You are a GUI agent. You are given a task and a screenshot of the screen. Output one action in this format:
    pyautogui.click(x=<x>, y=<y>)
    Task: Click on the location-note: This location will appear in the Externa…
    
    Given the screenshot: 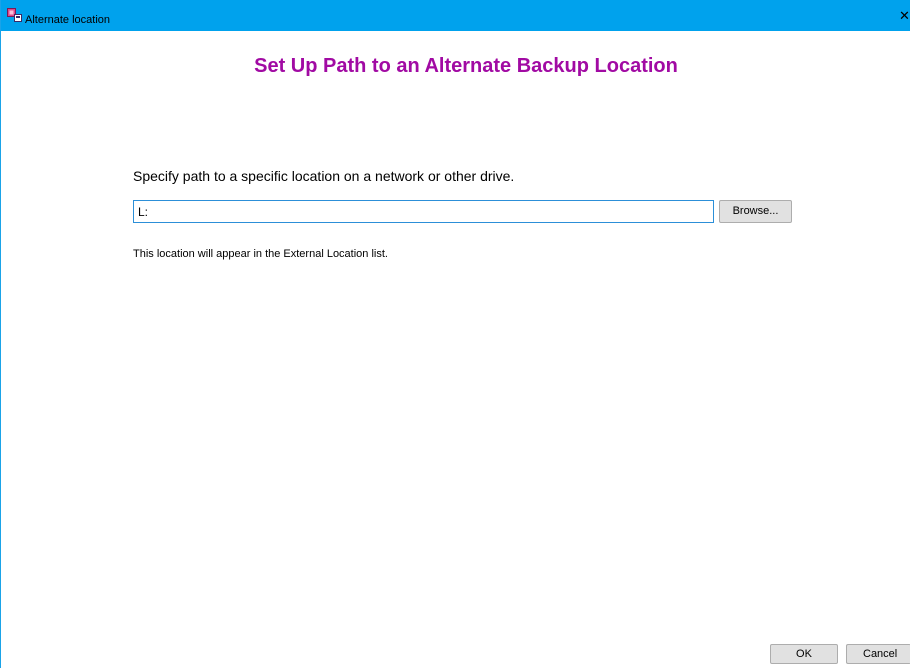 What is the action you would take?
    pyautogui.click(x=260, y=254)
    